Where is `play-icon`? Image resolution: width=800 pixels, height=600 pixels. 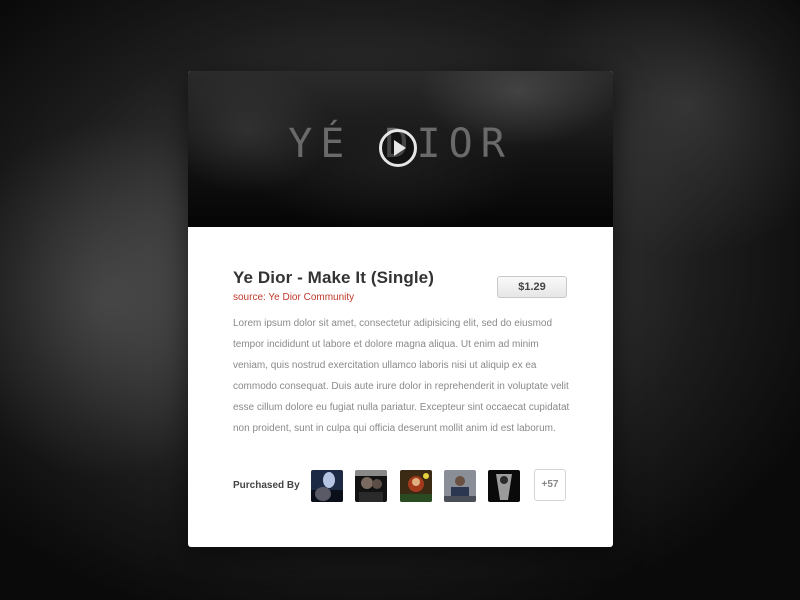 play-icon is located at coordinates (400, 148).